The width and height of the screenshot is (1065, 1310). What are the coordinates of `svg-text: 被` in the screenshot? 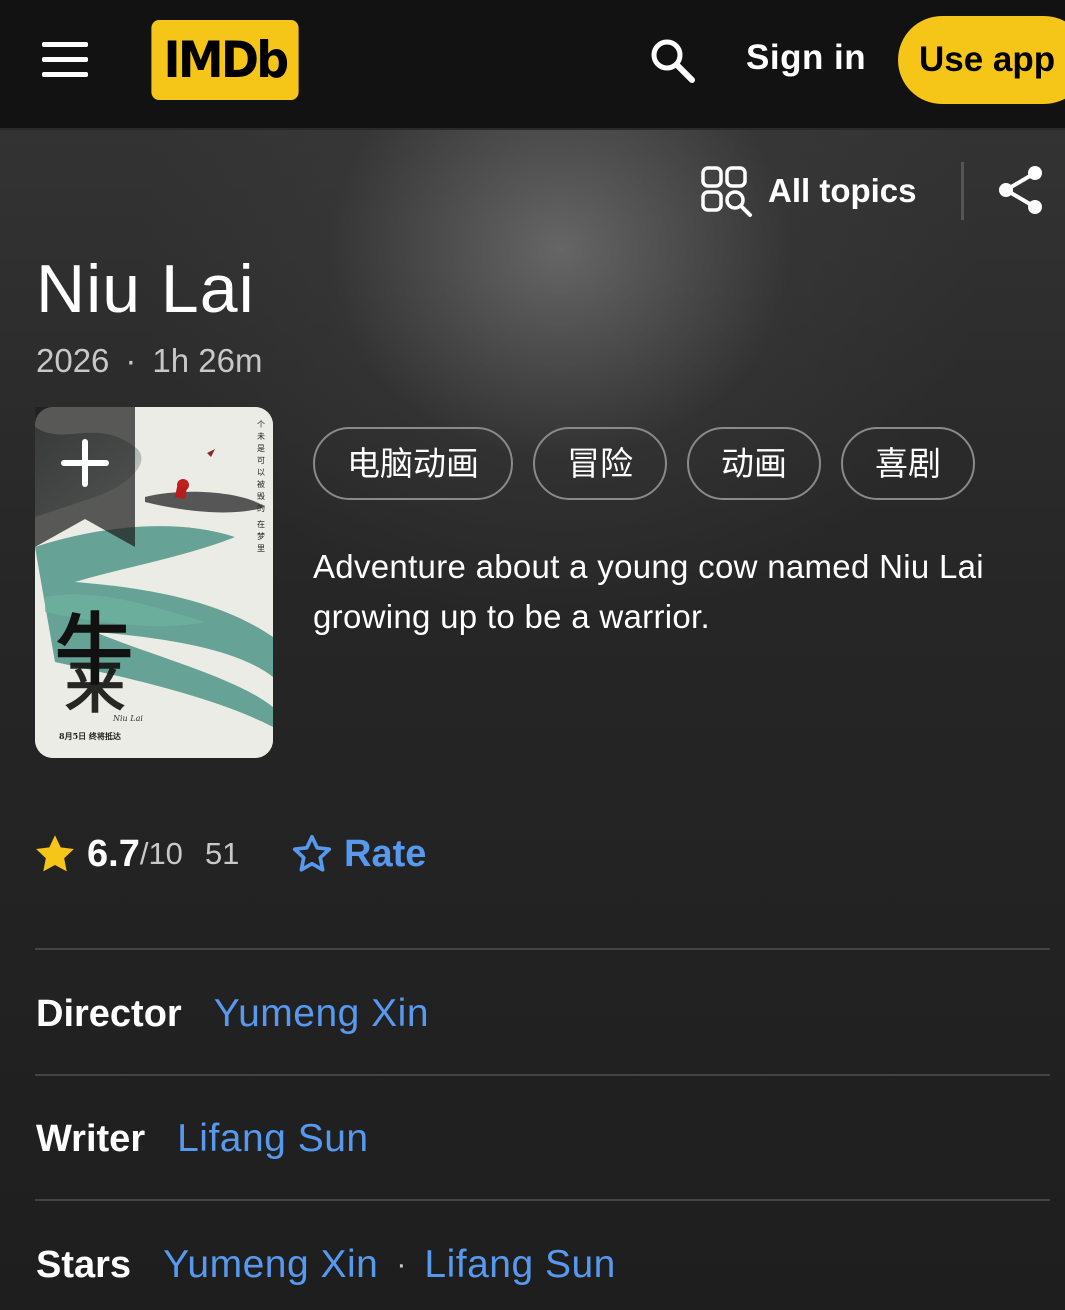 It's located at (261, 484).